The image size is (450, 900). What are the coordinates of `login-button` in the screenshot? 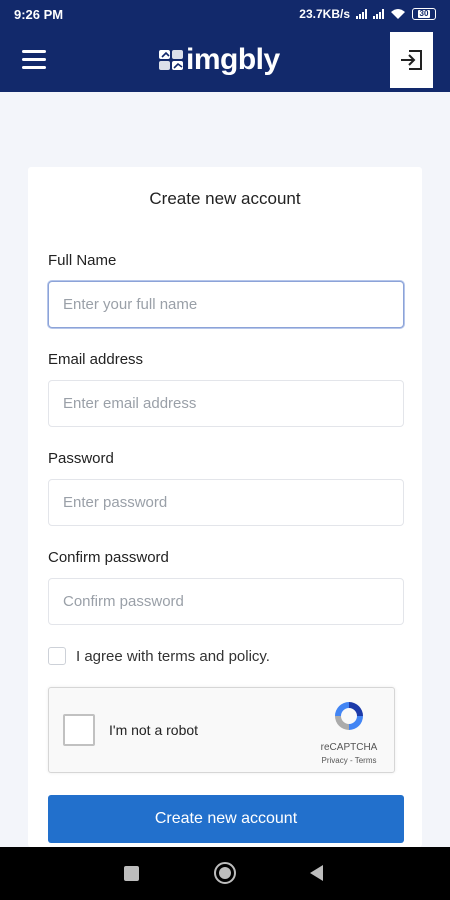 It's located at (411, 60).